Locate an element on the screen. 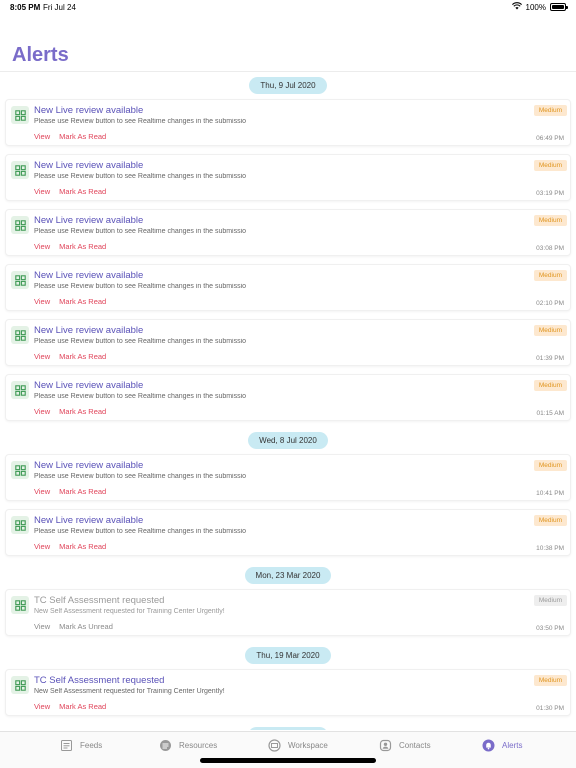 The image size is (576, 768). alert-time: 10:38 PM is located at coordinates (550, 548).